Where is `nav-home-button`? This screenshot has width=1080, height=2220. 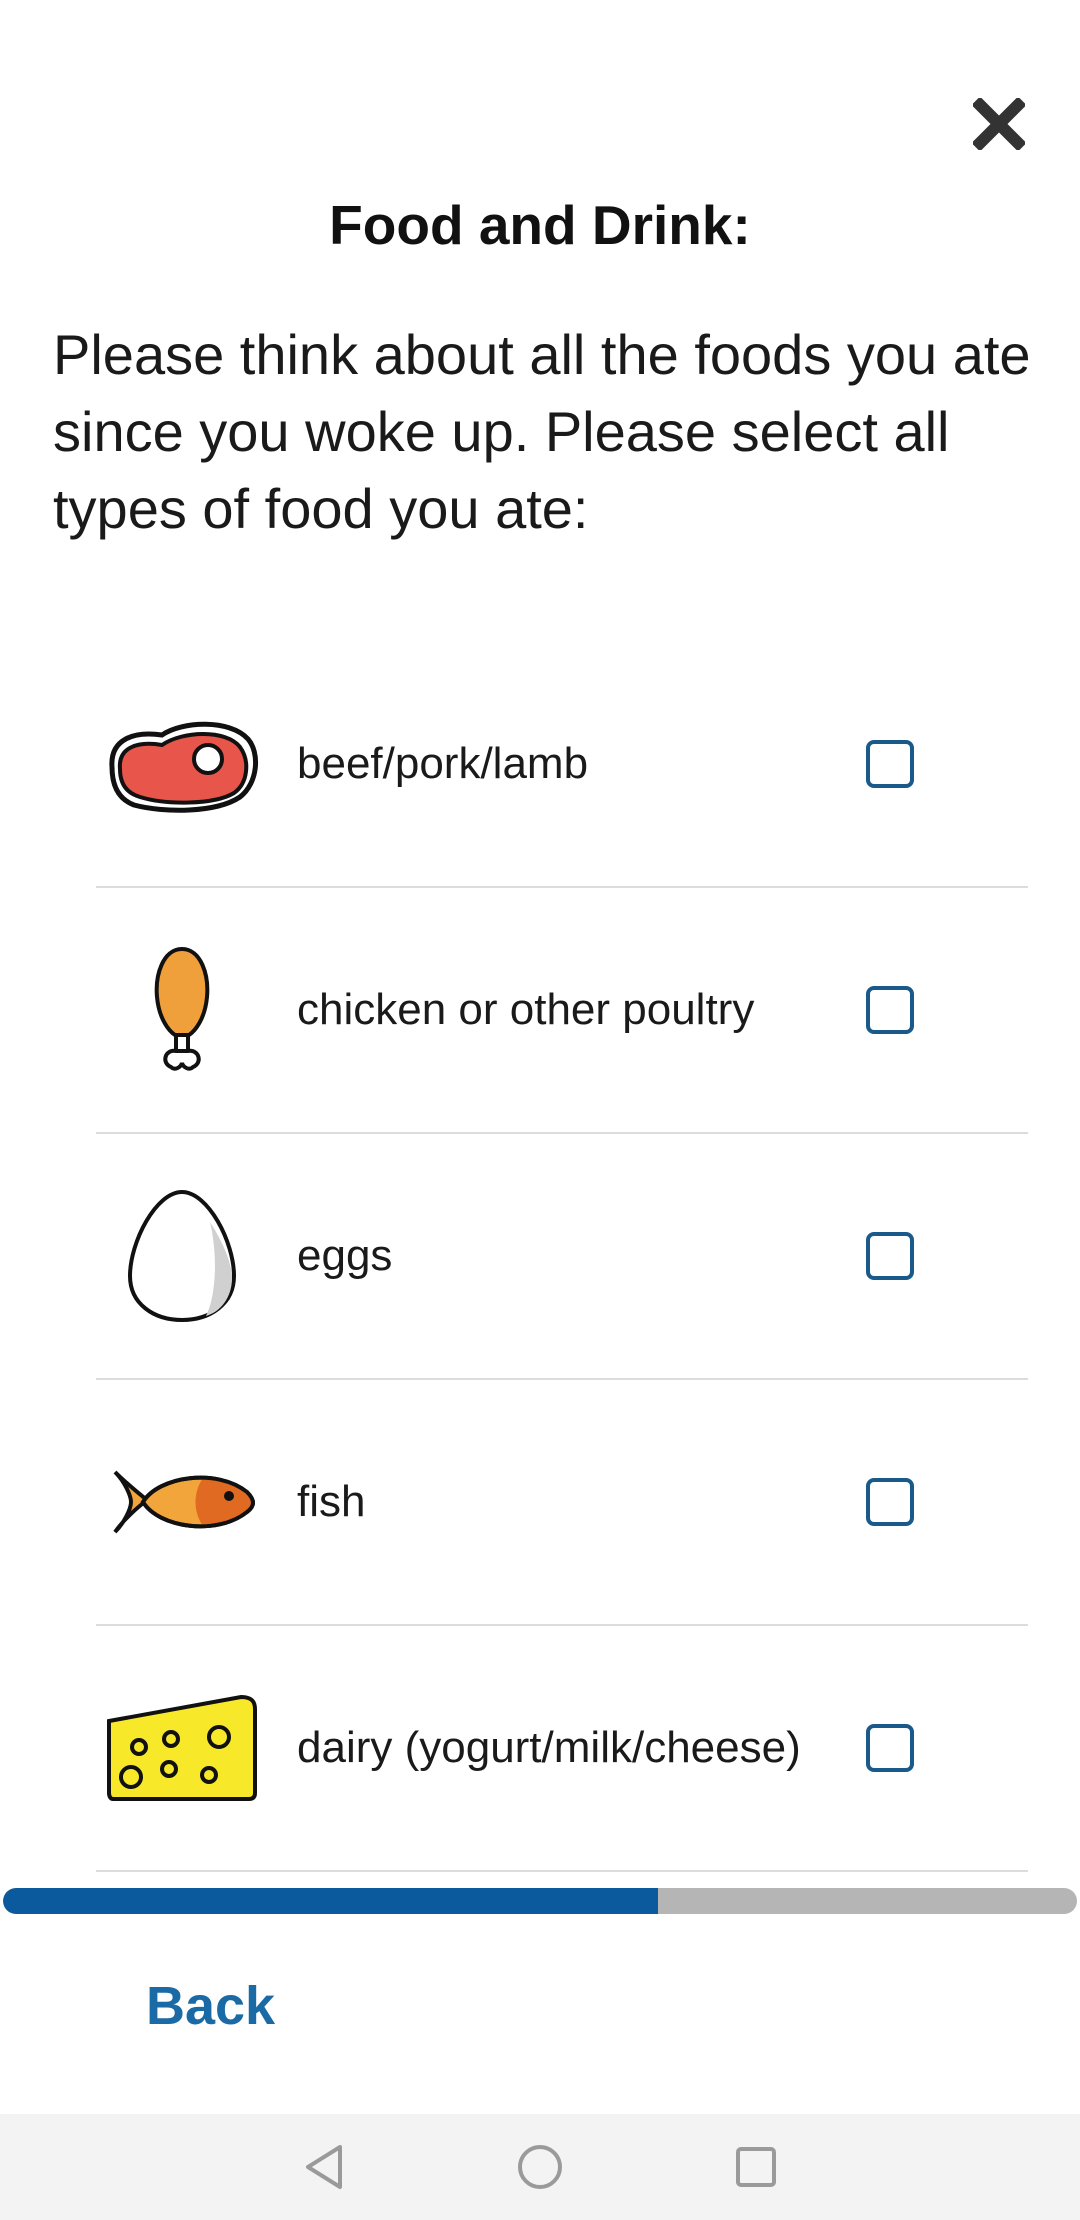
nav-home-button is located at coordinates (540, 2167).